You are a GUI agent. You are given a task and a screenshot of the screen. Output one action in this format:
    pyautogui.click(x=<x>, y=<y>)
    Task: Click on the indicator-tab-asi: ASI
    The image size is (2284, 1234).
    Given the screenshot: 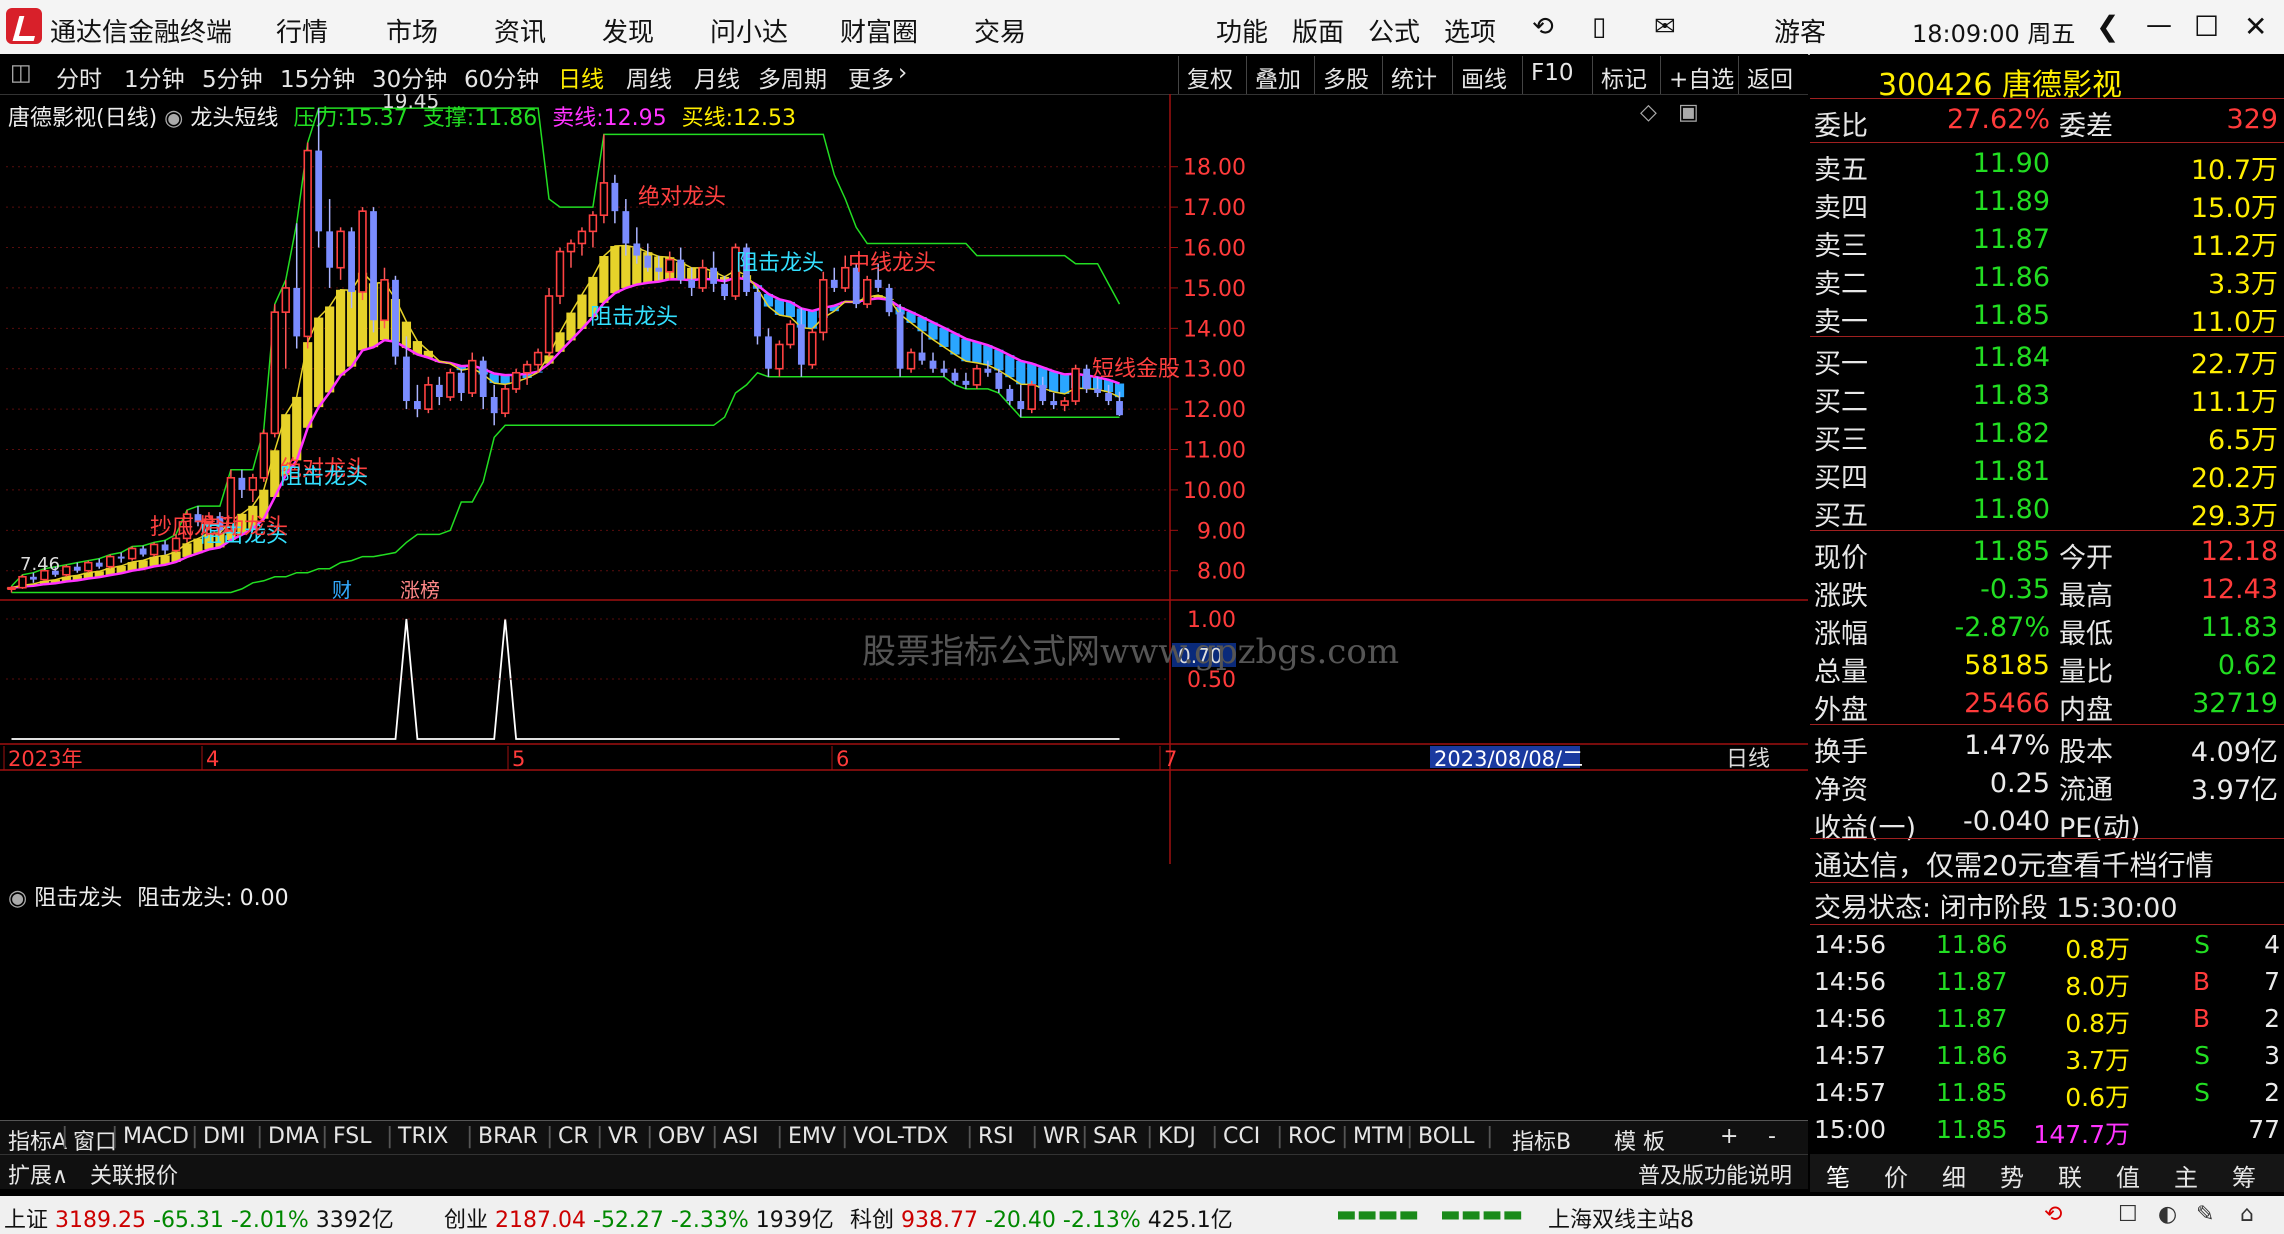 What is the action you would take?
    pyautogui.click(x=741, y=1136)
    